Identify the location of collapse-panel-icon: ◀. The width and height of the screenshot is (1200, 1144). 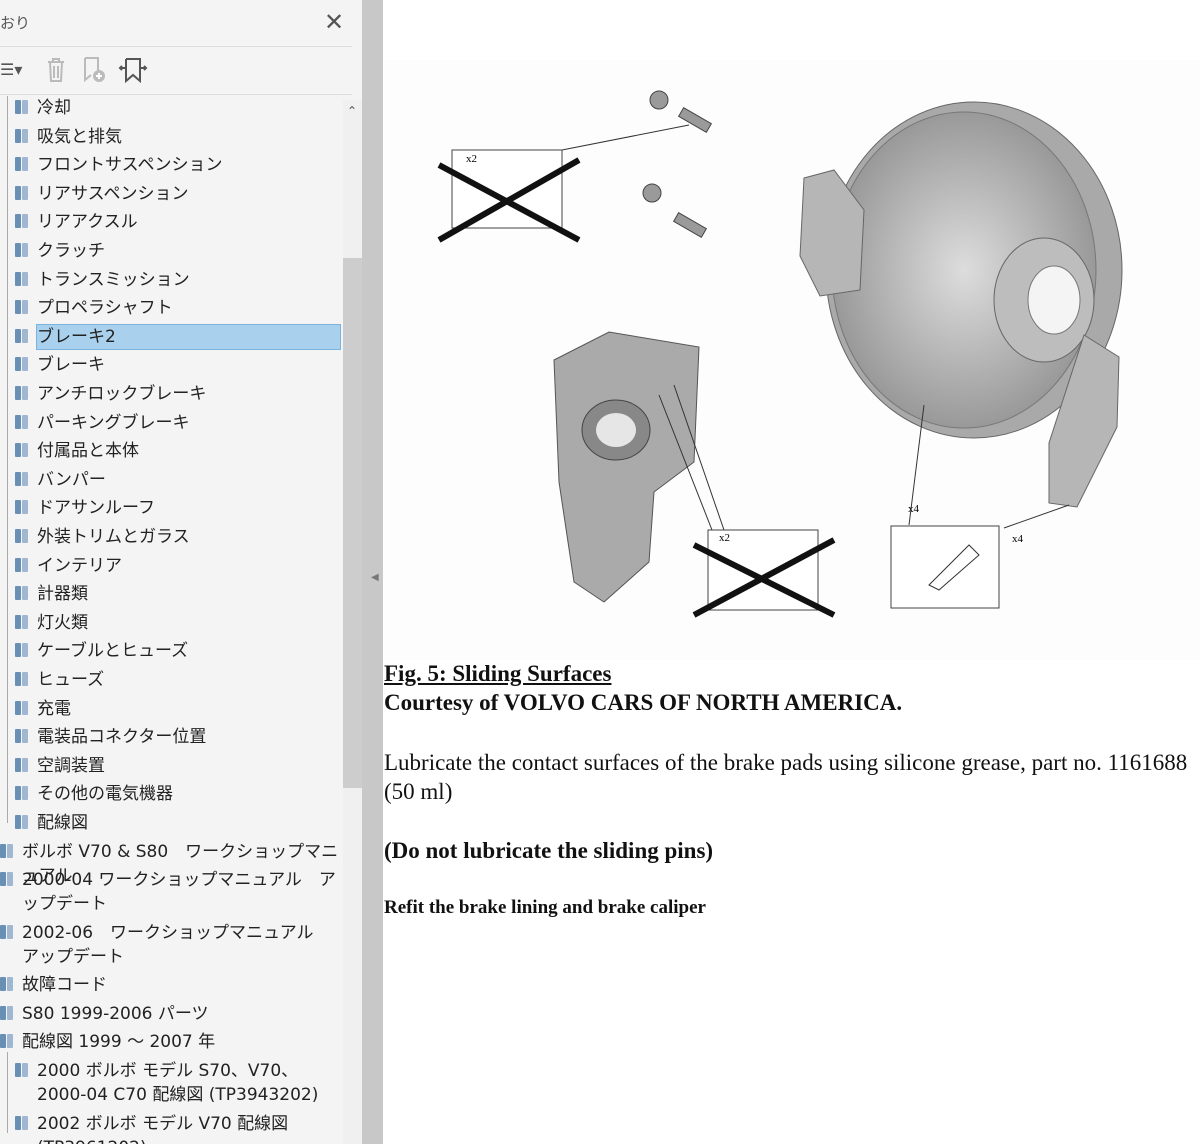
(375, 577).